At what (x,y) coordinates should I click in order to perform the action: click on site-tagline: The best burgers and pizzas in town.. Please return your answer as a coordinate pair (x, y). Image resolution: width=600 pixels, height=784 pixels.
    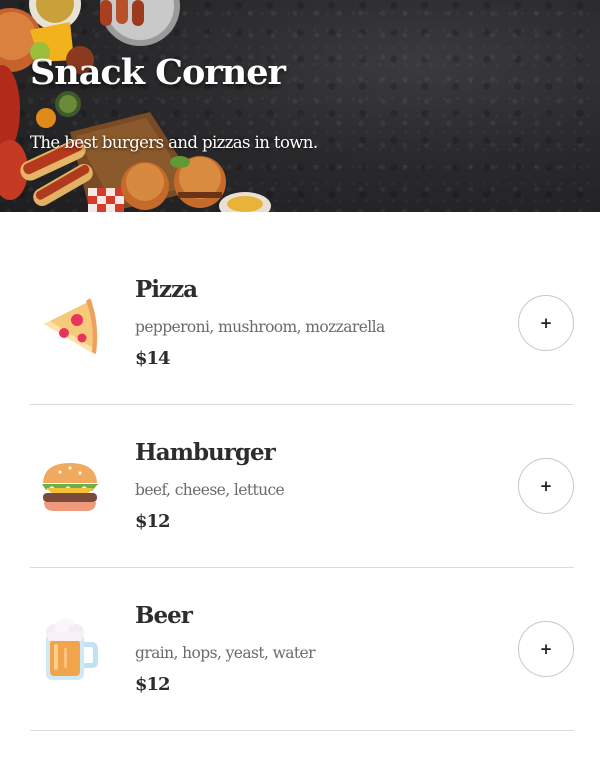
    Looking at the image, I should click on (174, 142).